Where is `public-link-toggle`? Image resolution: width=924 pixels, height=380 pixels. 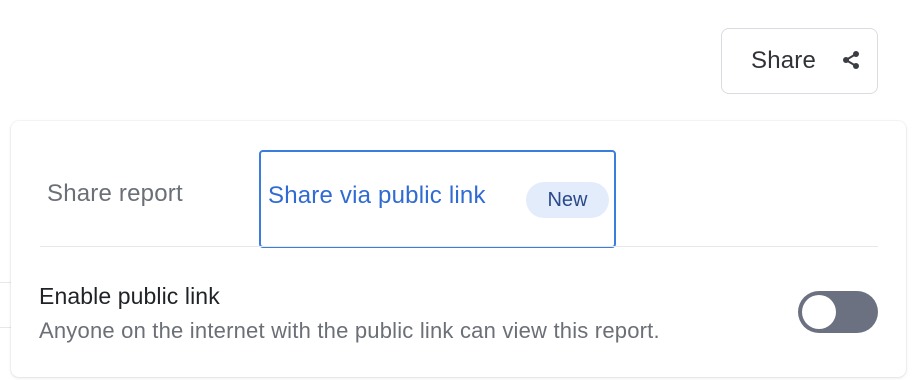
public-link-toggle is located at coordinates (838, 312).